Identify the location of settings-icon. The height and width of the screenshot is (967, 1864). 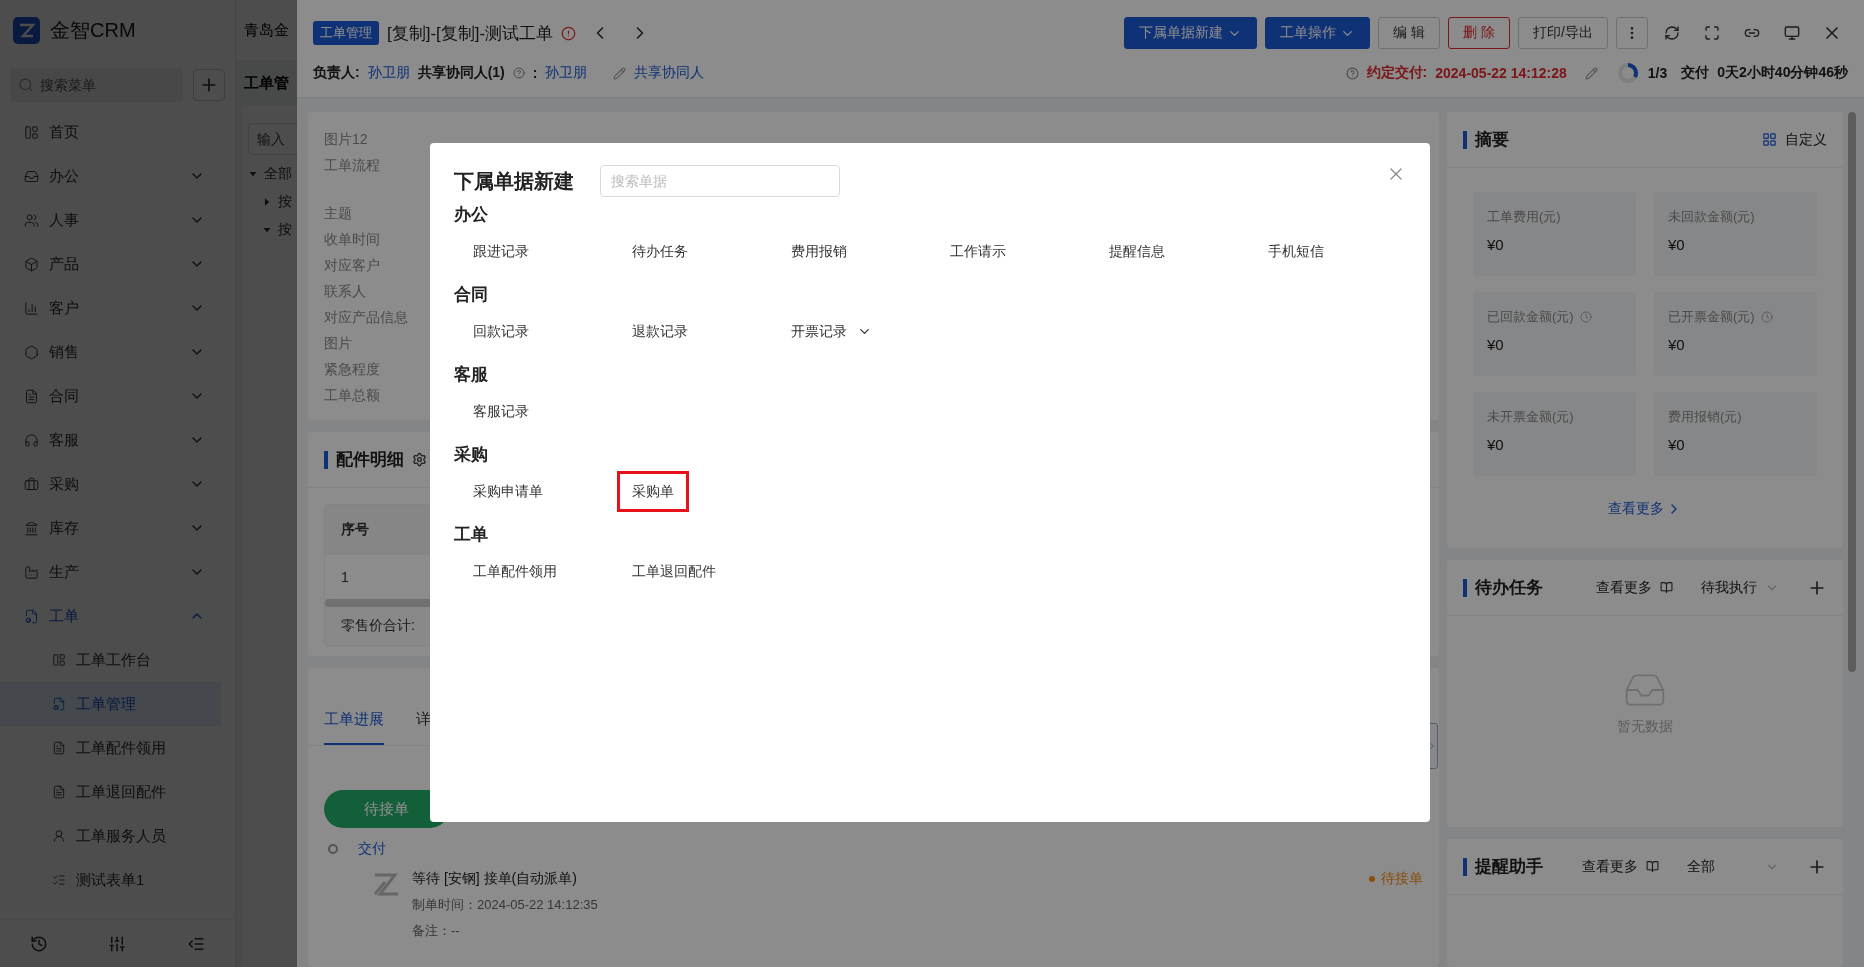
(419, 459).